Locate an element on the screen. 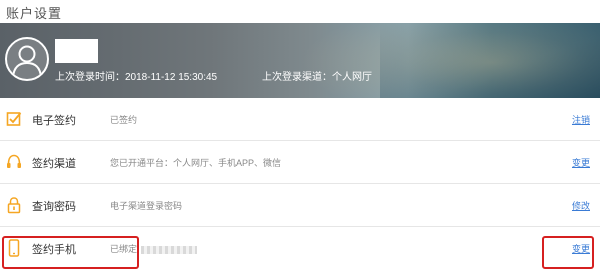 The image size is (600, 269). setting-desc: 已签约 is located at coordinates (124, 120).